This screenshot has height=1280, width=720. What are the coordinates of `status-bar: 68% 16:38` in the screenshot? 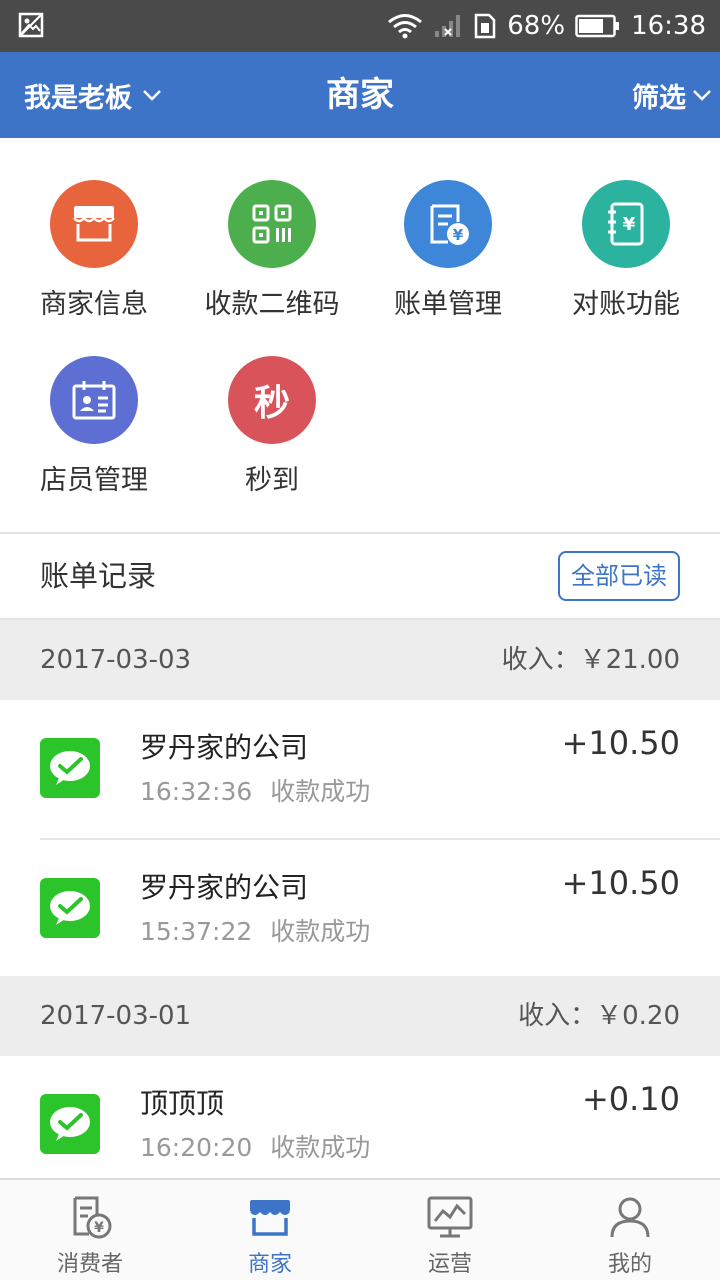 It's located at (360, 26).